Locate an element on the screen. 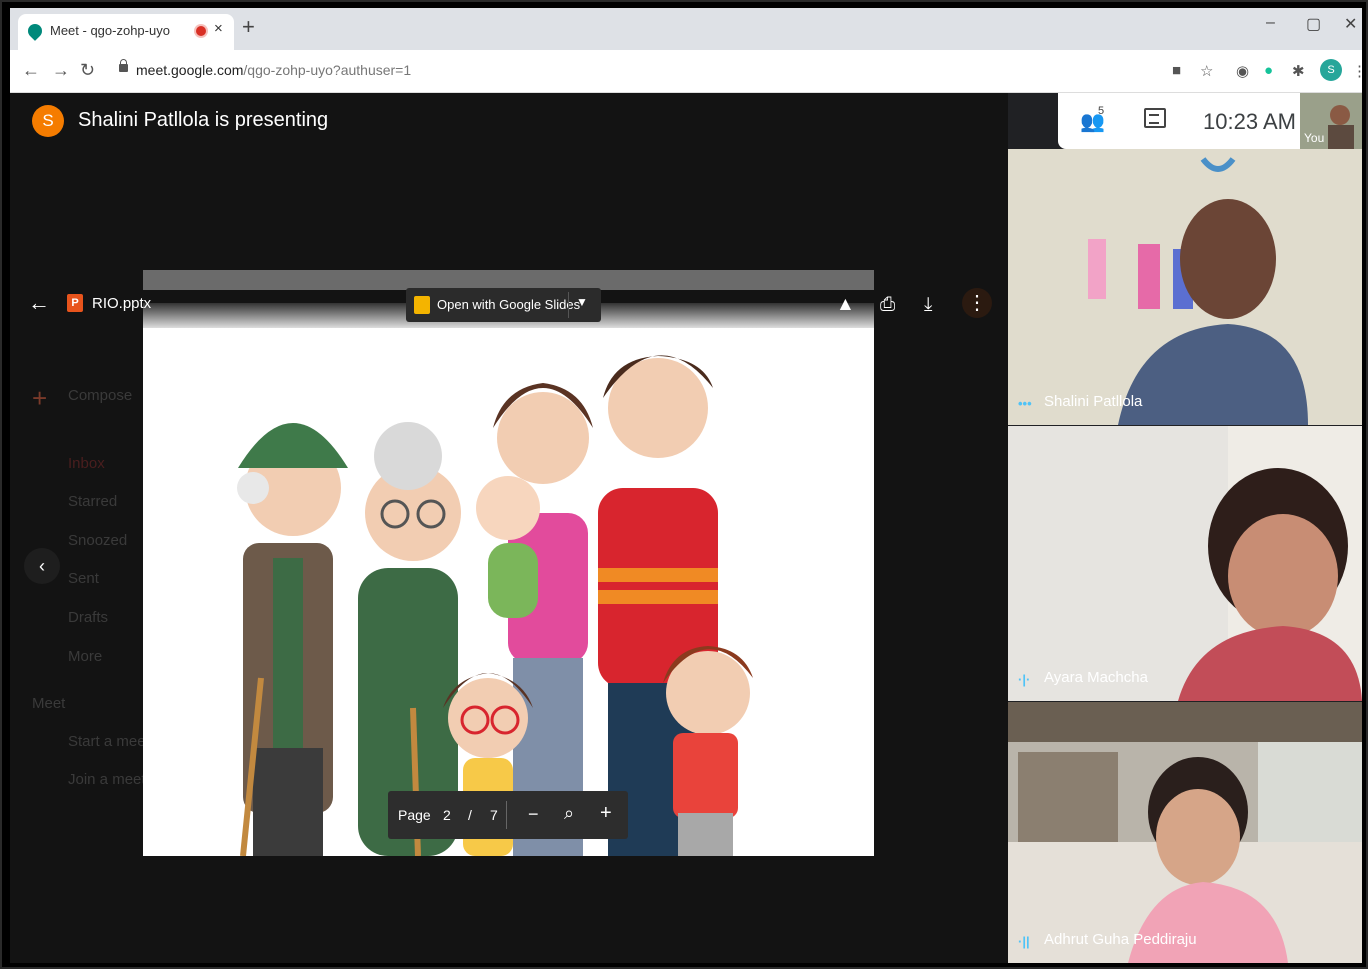 The image size is (1368, 969). maximize-button: ▢ is located at coordinates (1313, 24).